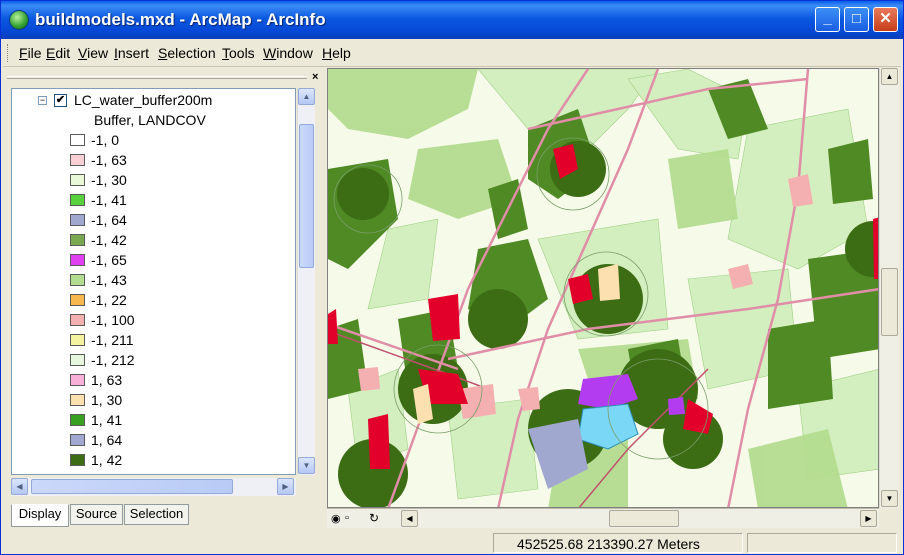  I want to click on legend-class-row: -1, 43, so click(153, 280).